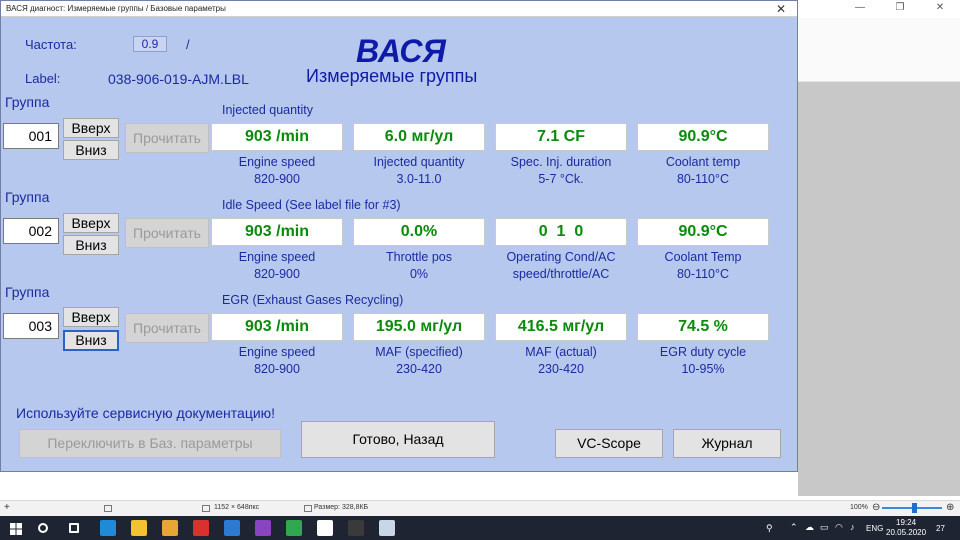 The height and width of the screenshot is (540, 960). I want to click on group-number-input: 003, so click(31, 326).